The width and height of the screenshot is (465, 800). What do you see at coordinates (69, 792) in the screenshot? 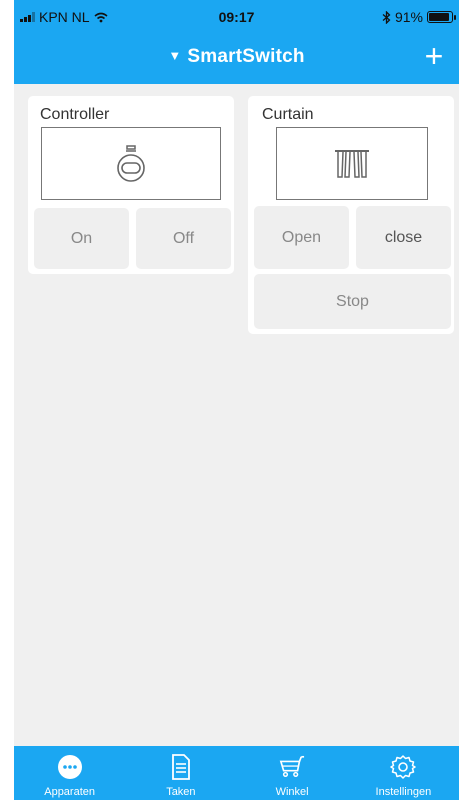
I see `tab-label: Apparaten` at bounding box center [69, 792].